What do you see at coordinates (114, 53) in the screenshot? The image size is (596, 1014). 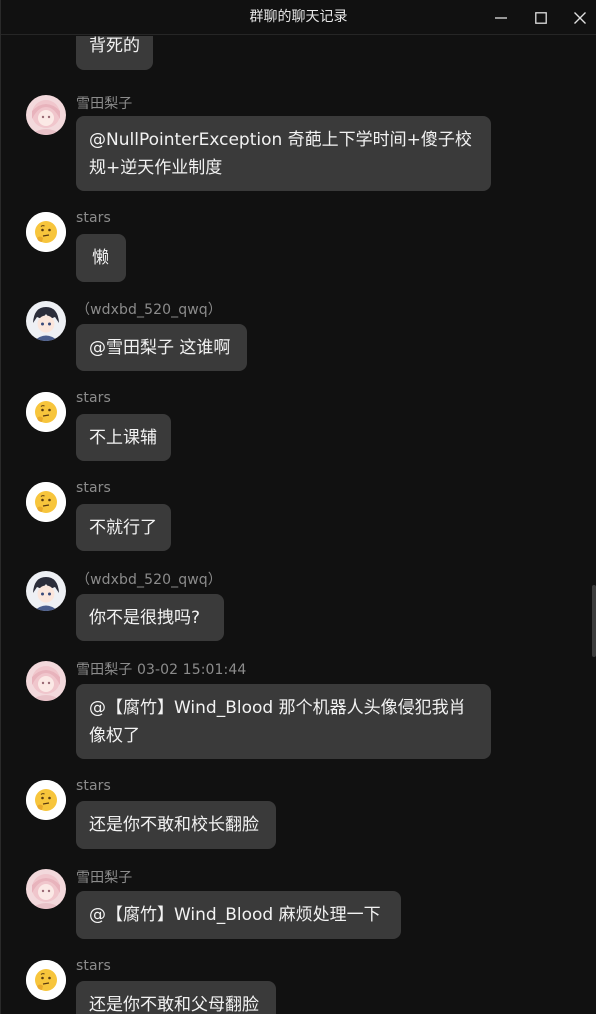 I see `message-bubble: 背死的` at bounding box center [114, 53].